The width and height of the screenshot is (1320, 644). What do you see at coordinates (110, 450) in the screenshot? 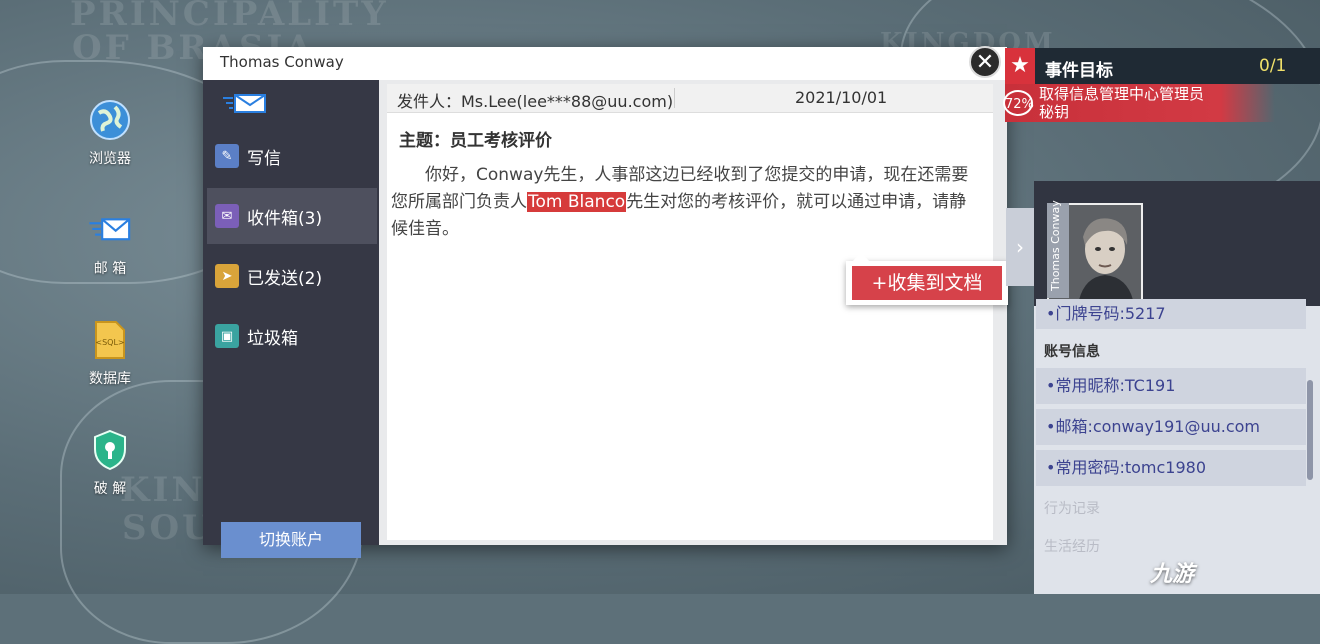
I see `shield-key-icon` at bounding box center [110, 450].